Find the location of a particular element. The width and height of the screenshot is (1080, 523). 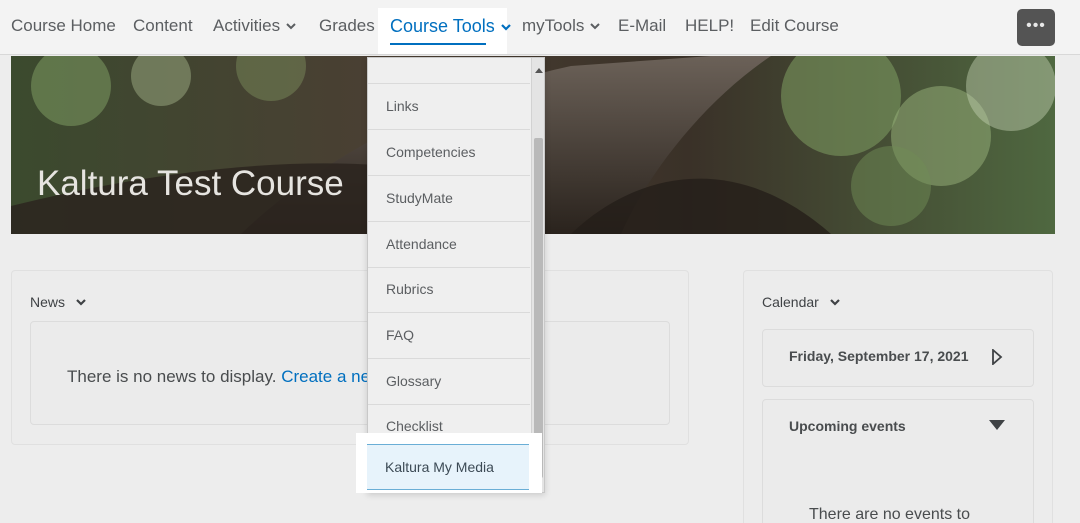

news-empty-text: There is no news to display. is located at coordinates (172, 376).